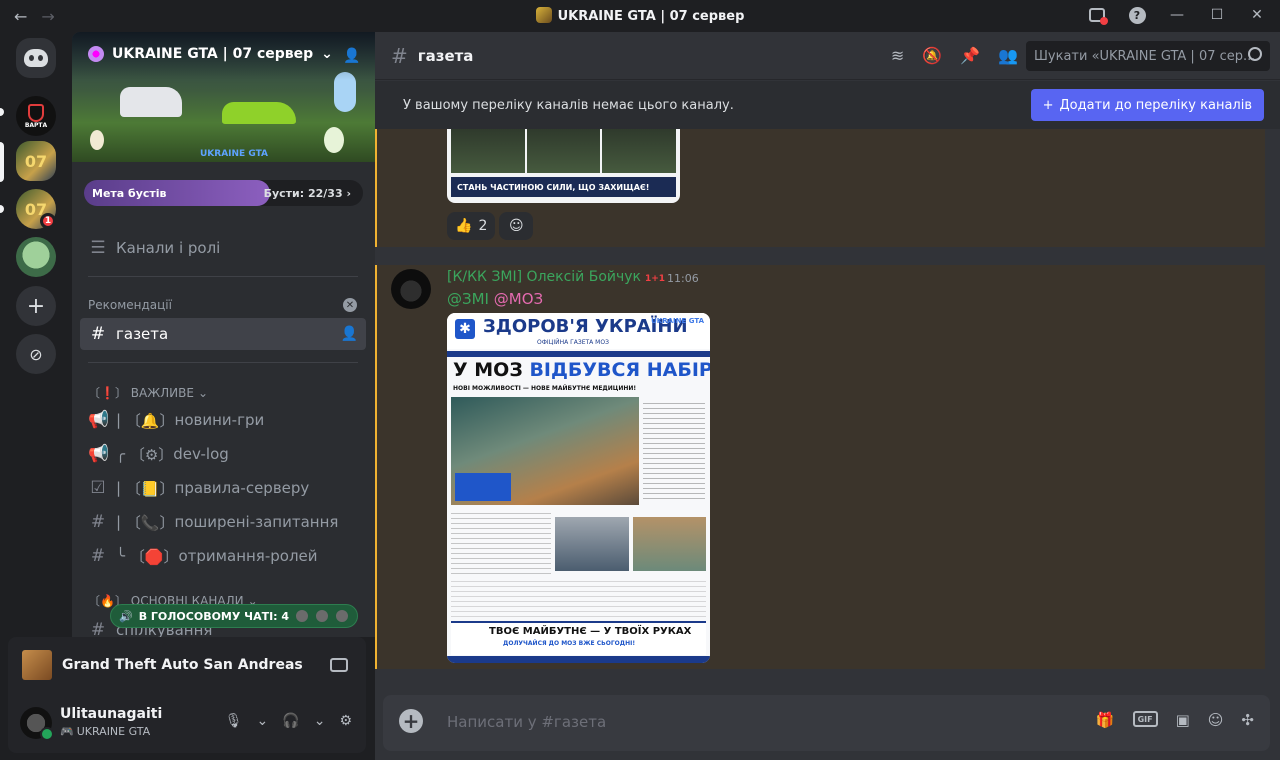 This screenshot has height=760, width=1280. I want to click on headphones-icon: 🎧, so click(290, 721).